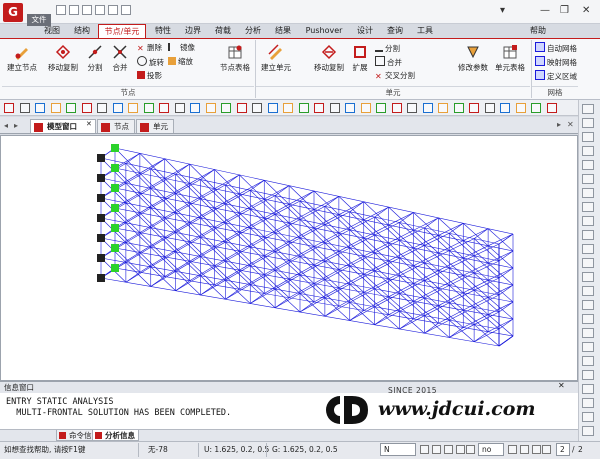 The width and height of the screenshot is (600, 459). I want to click on close-tab-icon: ✕, so click(89, 124).